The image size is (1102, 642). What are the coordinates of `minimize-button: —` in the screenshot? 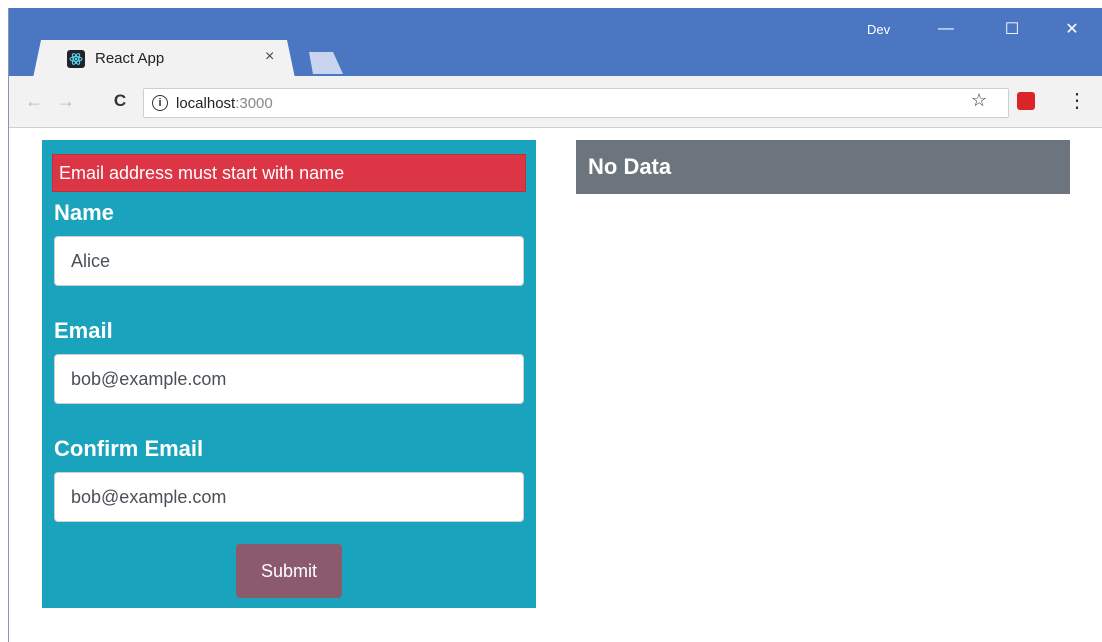 It's located at (946, 29).